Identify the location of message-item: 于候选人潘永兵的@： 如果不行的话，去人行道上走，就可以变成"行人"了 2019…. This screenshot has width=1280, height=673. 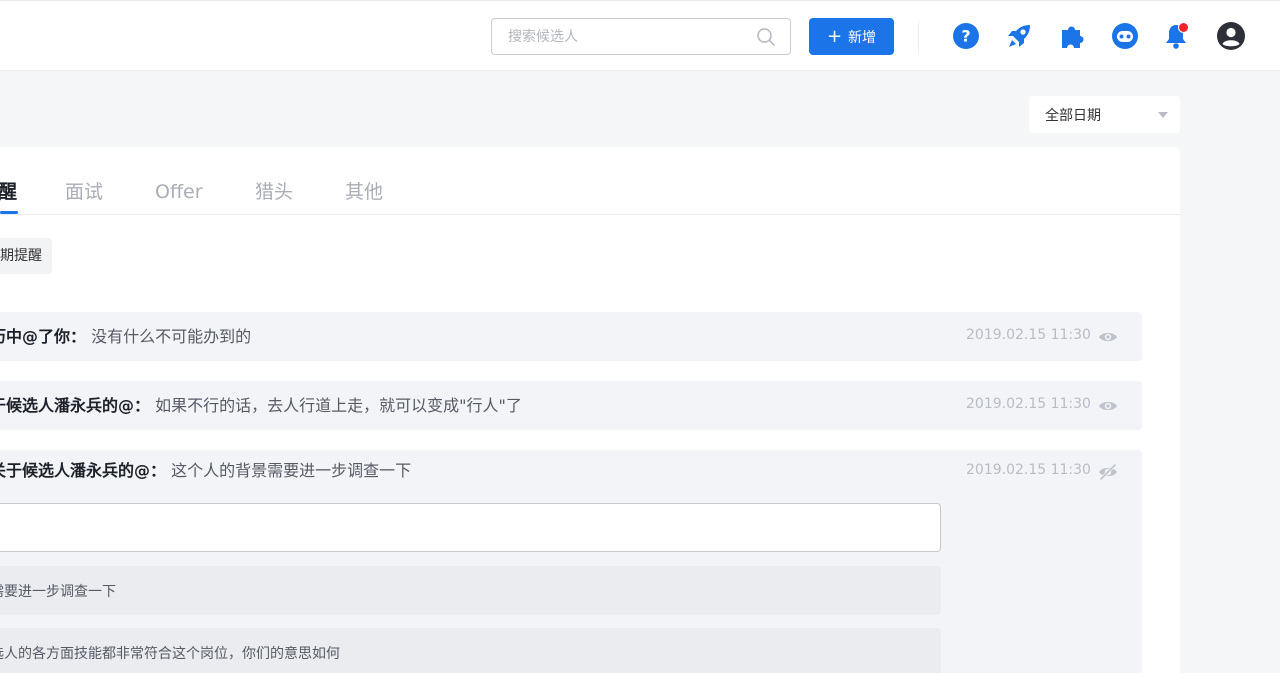
(571, 405).